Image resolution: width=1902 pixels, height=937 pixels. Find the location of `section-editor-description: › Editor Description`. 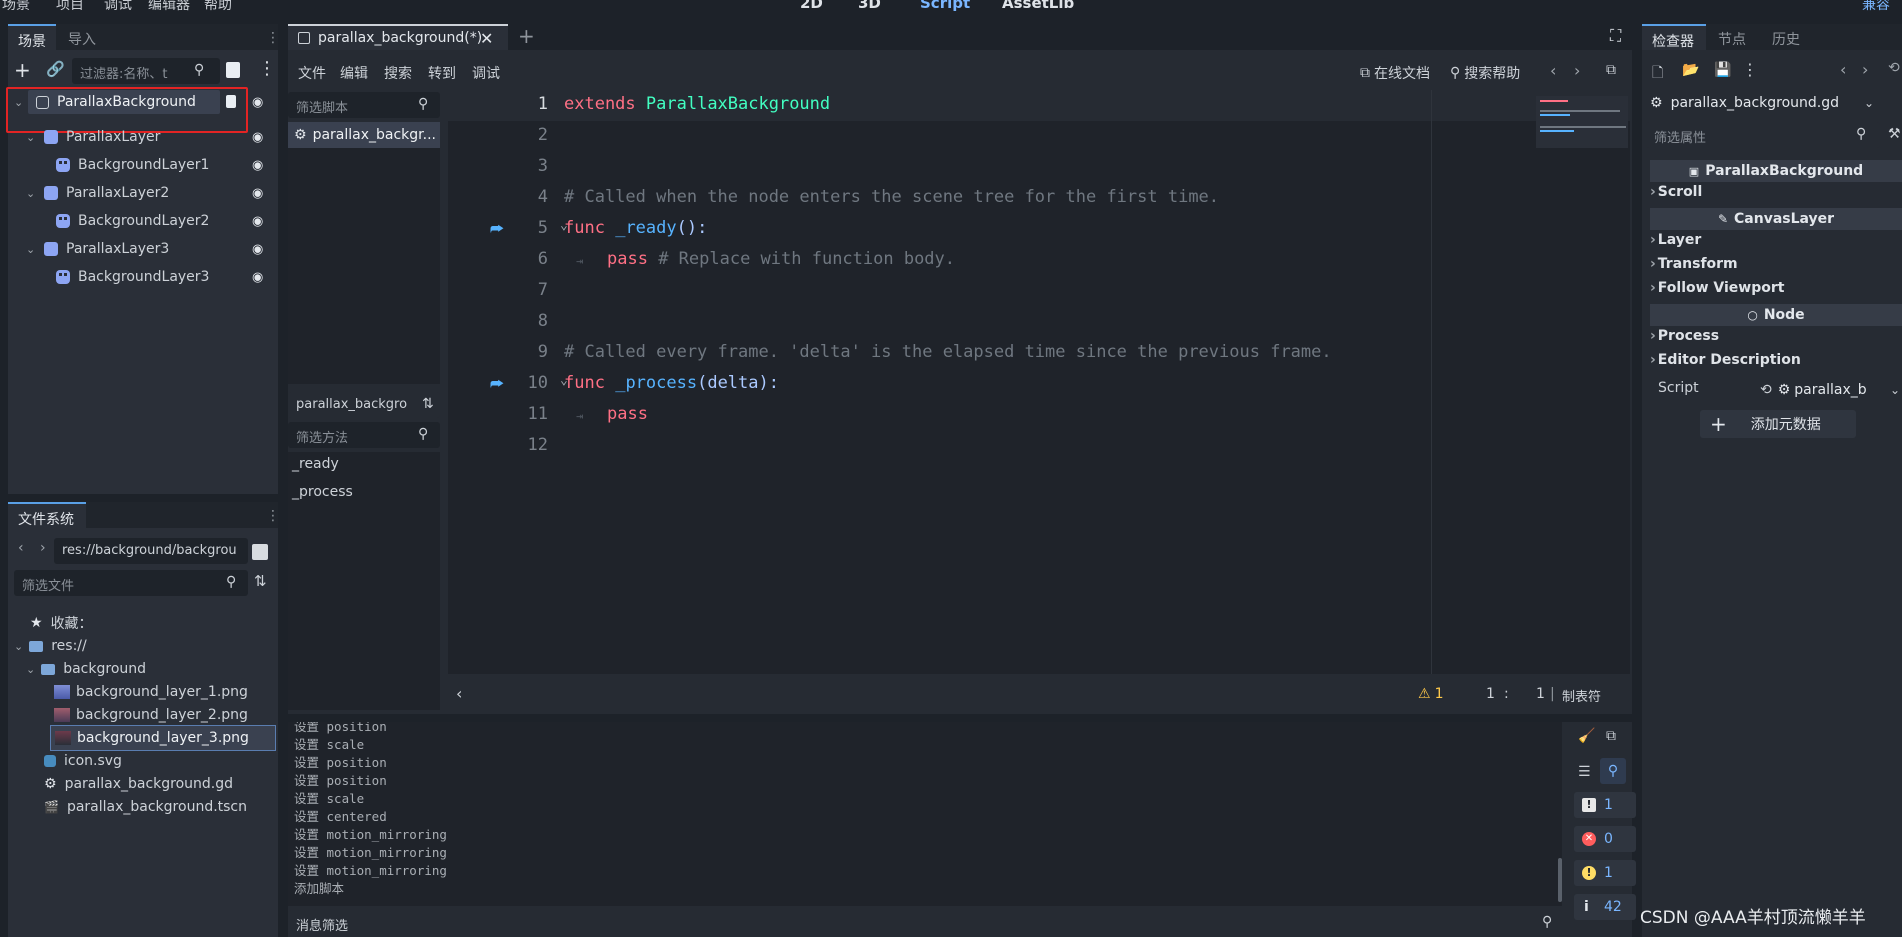

section-editor-description: › Editor Description is located at coordinates (1725, 360).